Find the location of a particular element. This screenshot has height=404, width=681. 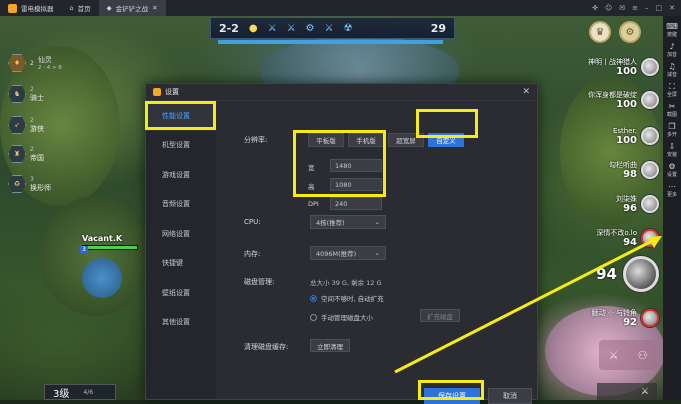

install-icon: ⇩ is located at coordinates (672, 146).